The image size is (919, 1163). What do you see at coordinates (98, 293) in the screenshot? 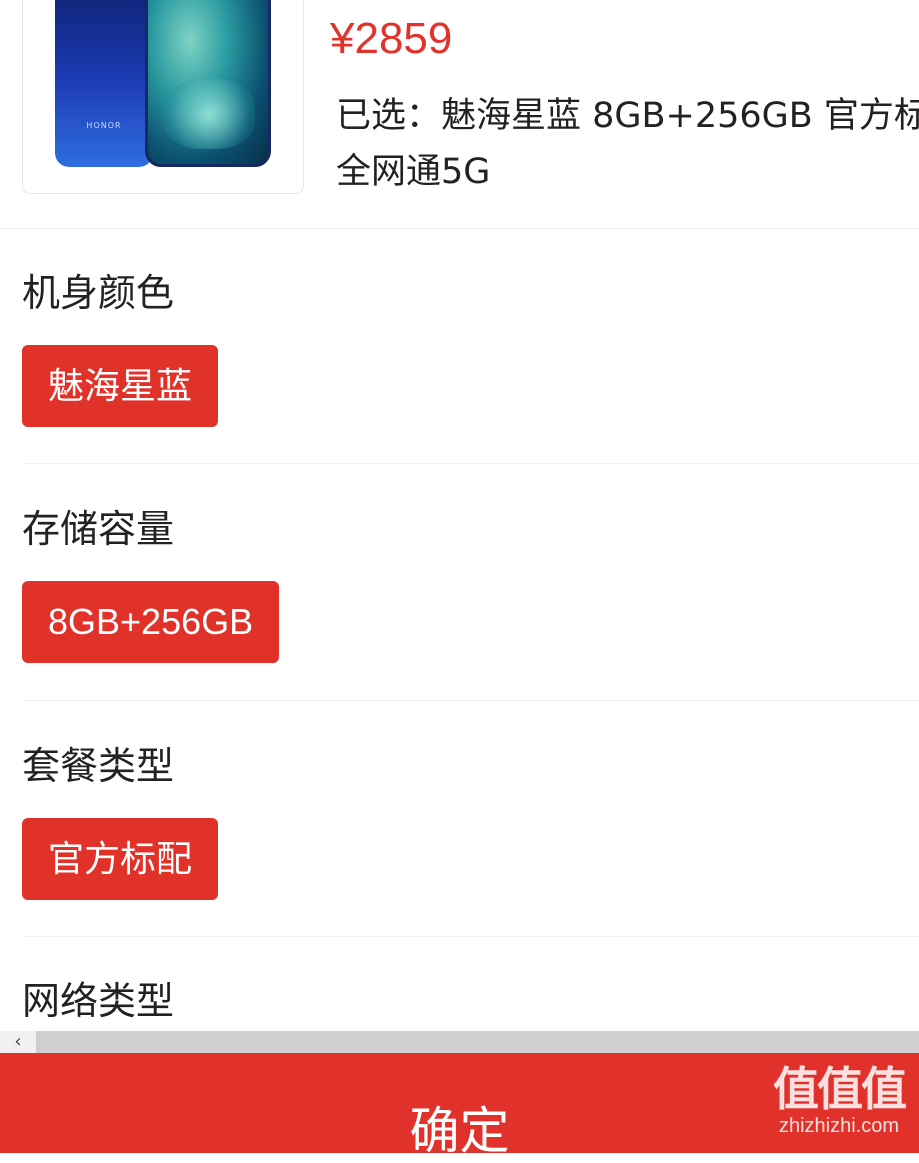
I see `section-title: 机身颜色` at bounding box center [98, 293].